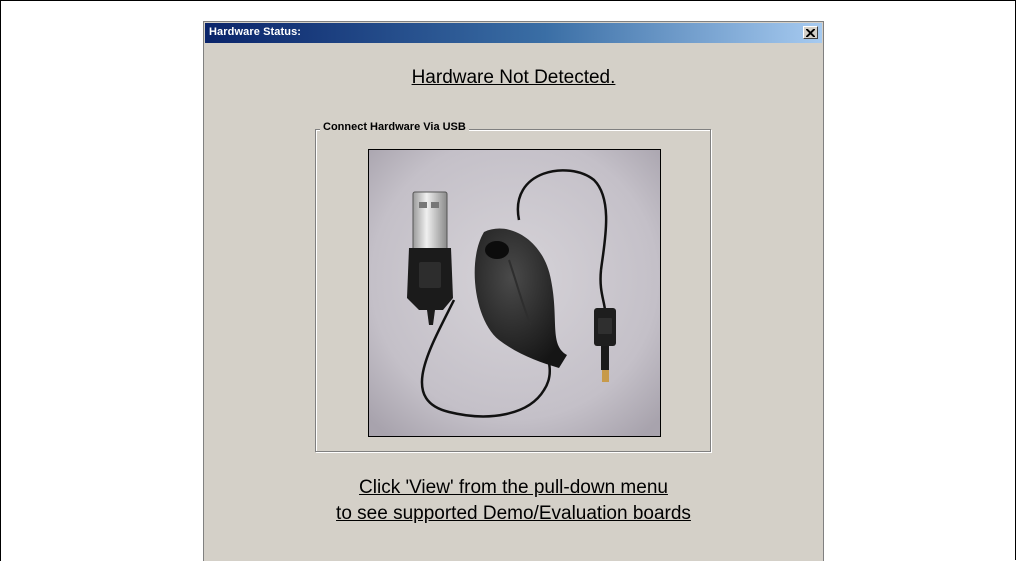 The image size is (1016, 561). I want to click on close-x-icon, so click(810, 32).